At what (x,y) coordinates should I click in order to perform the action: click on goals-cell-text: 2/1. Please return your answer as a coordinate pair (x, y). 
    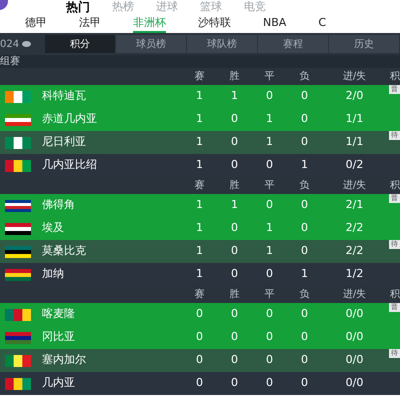
    Looking at the image, I should click on (355, 205).